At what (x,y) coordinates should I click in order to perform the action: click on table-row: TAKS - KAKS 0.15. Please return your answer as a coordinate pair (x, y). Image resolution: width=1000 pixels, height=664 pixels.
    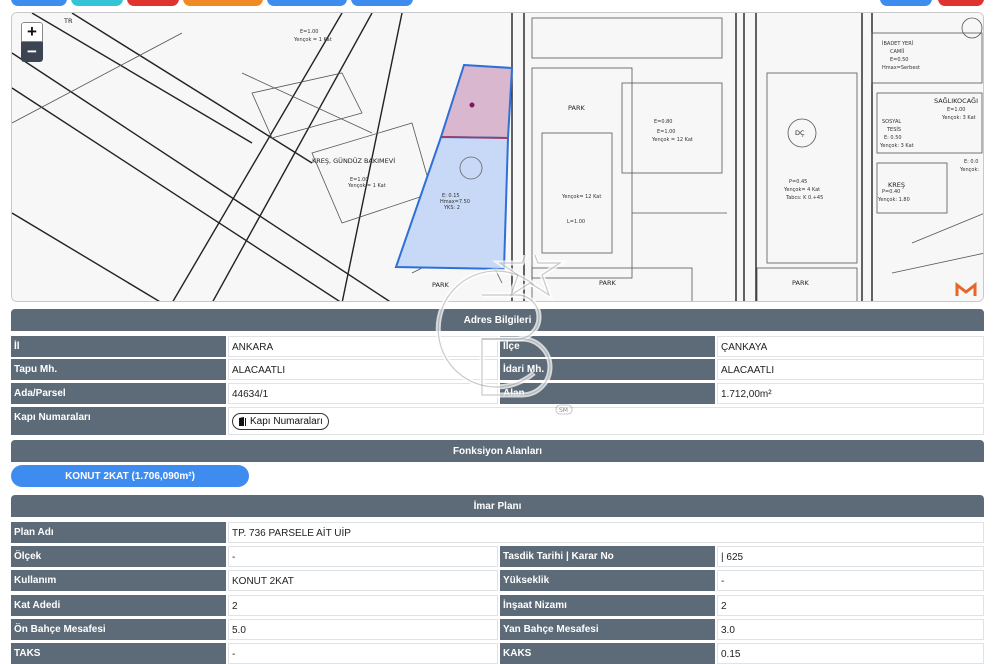
    Looking at the image, I should click on (497, 653).